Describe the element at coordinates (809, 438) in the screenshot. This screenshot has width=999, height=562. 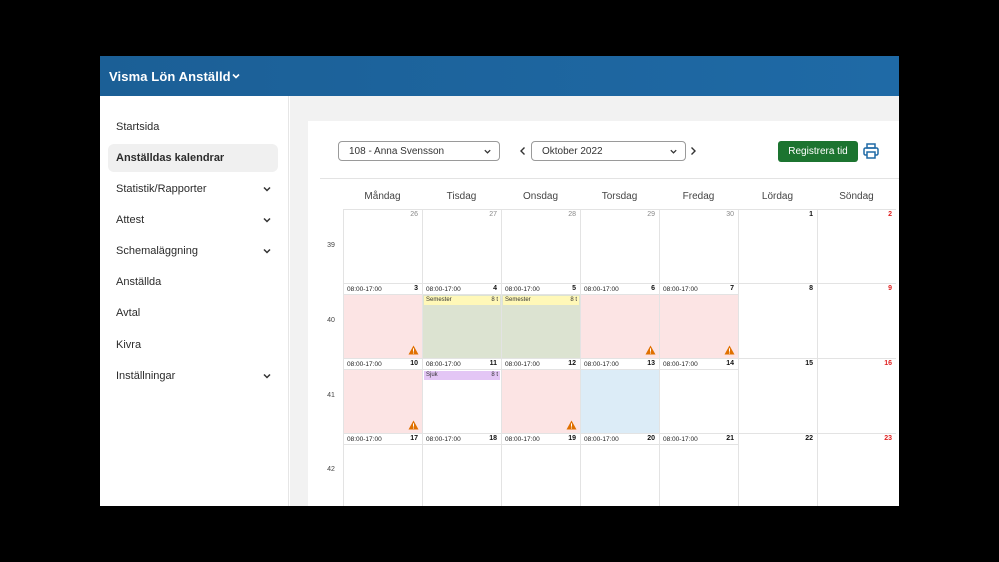
I see `day-number: 22` at that location.